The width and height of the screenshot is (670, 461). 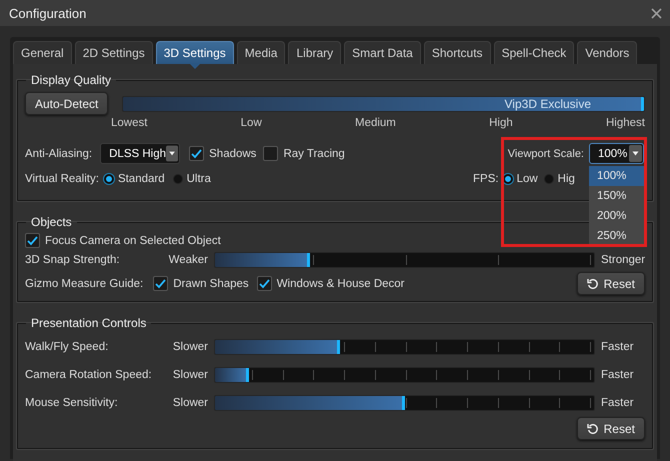 I want to click on field-label: FPS:, so click(x=486, y=179).